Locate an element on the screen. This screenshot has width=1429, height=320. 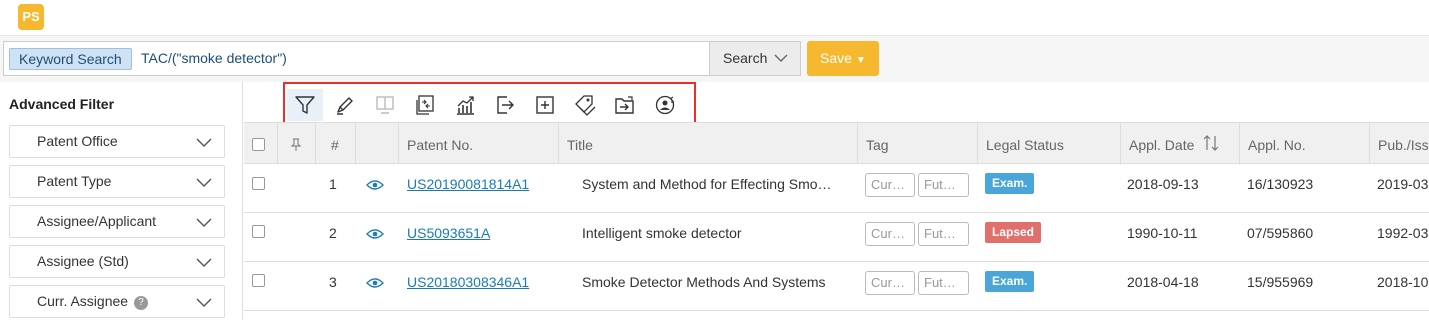
patent-title: Intelligent smoke detector is located at coordinates (711, 233).